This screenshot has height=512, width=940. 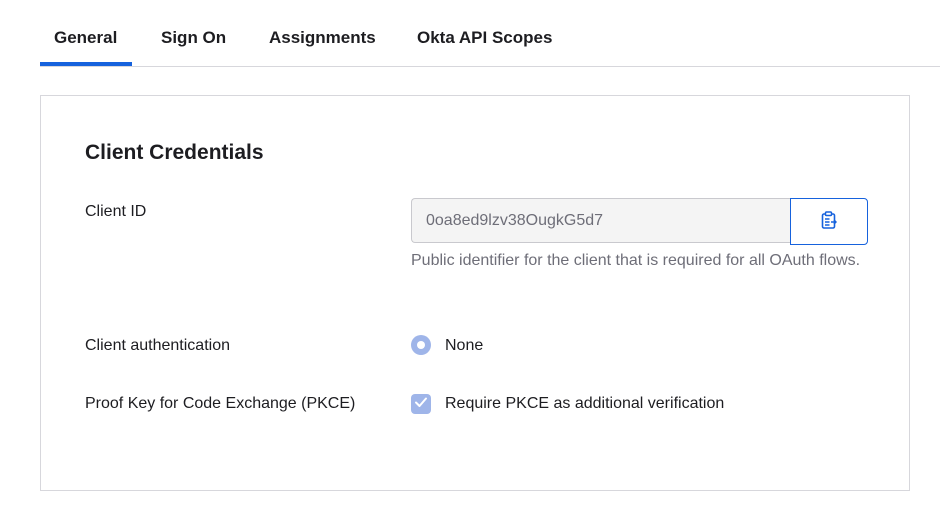 I want to click on pkce-checkbox, so click(x=421, y=404).